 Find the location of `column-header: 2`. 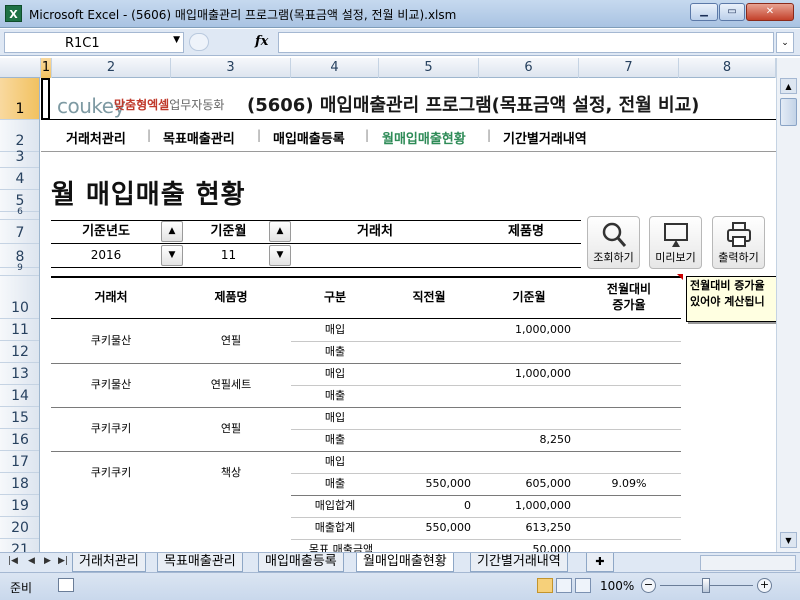

column-header: 2 is located at coordinates (111, 68).